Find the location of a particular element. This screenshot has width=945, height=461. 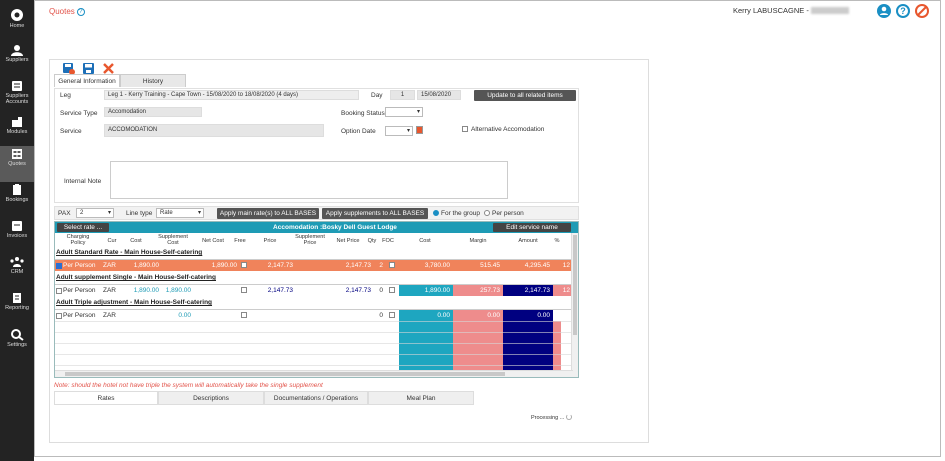

scroll-thumb is located at coordinates (575, 285).